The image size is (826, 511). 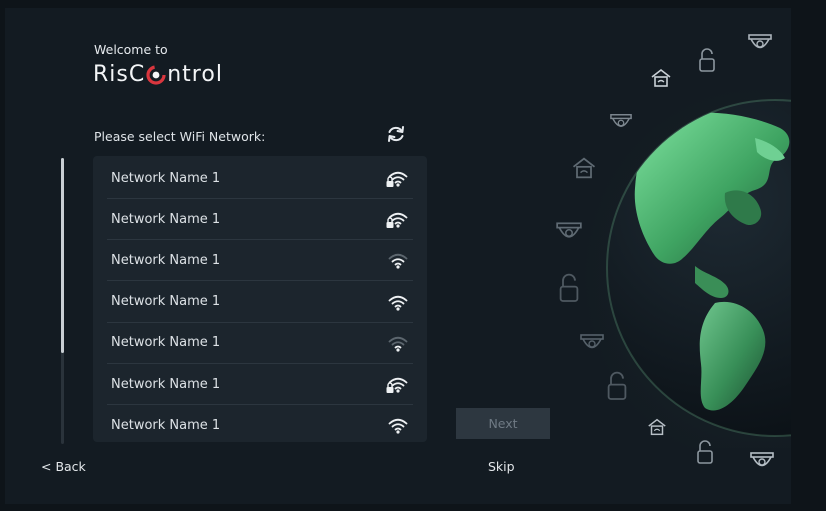 I want to click on wifi-prompt: Please select WiFi Network:, so click(x=180, y=136).